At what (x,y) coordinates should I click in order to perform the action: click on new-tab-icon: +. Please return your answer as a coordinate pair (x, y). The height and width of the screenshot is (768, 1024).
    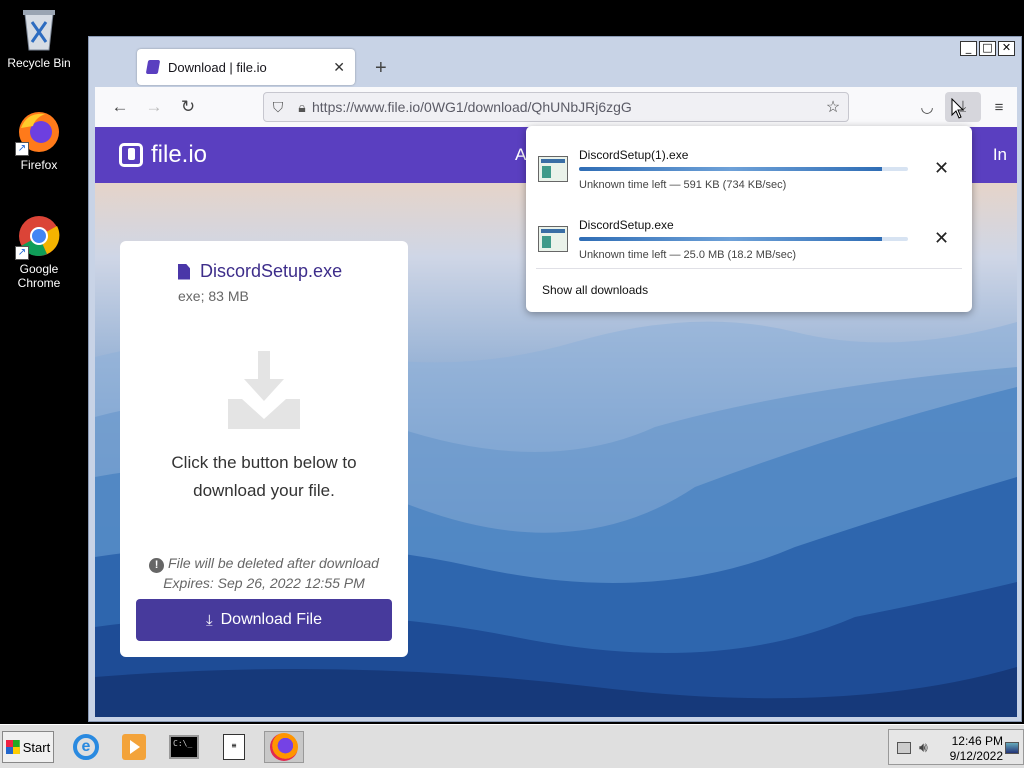
    Looking at the image, I should click on (381, 68).